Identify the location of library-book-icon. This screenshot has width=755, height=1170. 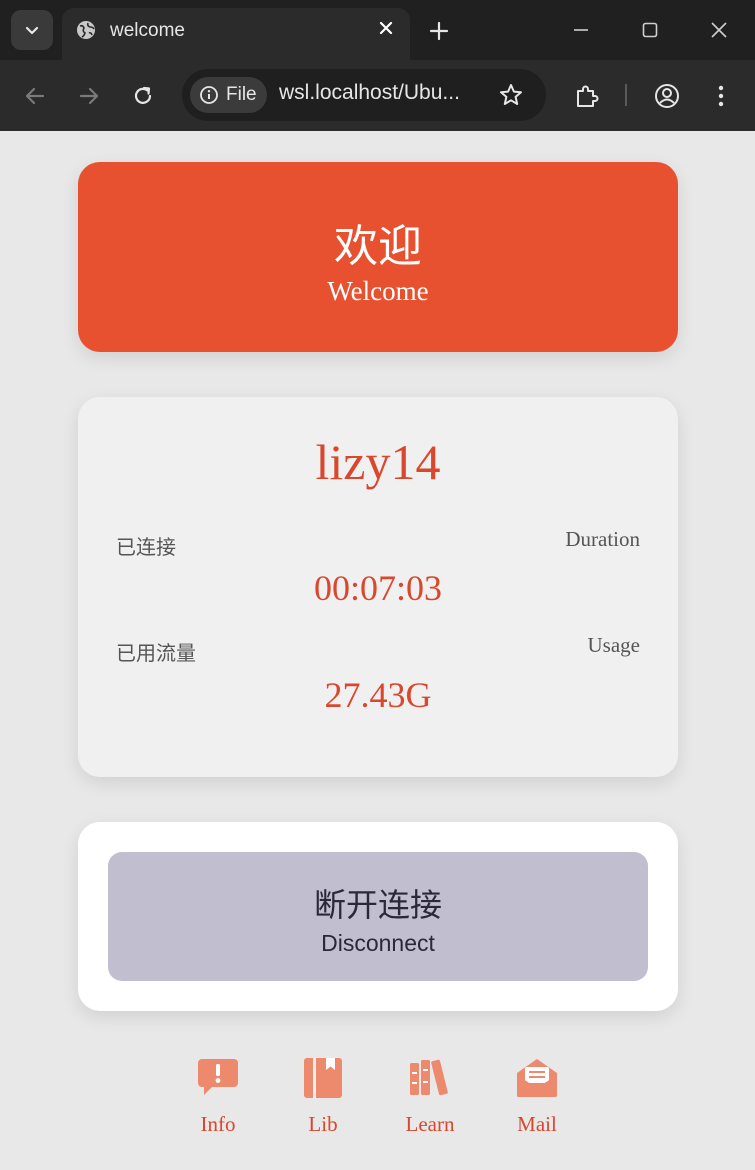
(323, 1078).